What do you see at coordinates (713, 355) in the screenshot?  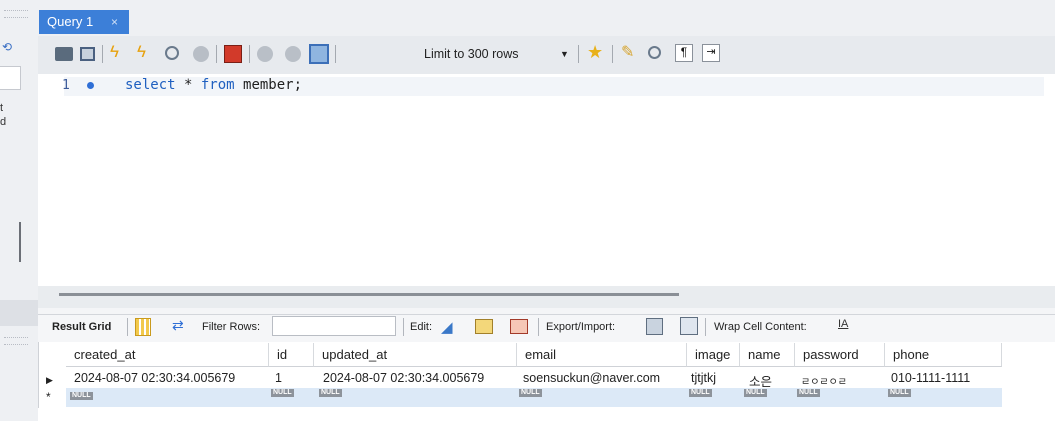 I see `column-header: image` at bounding box center [713, 355].